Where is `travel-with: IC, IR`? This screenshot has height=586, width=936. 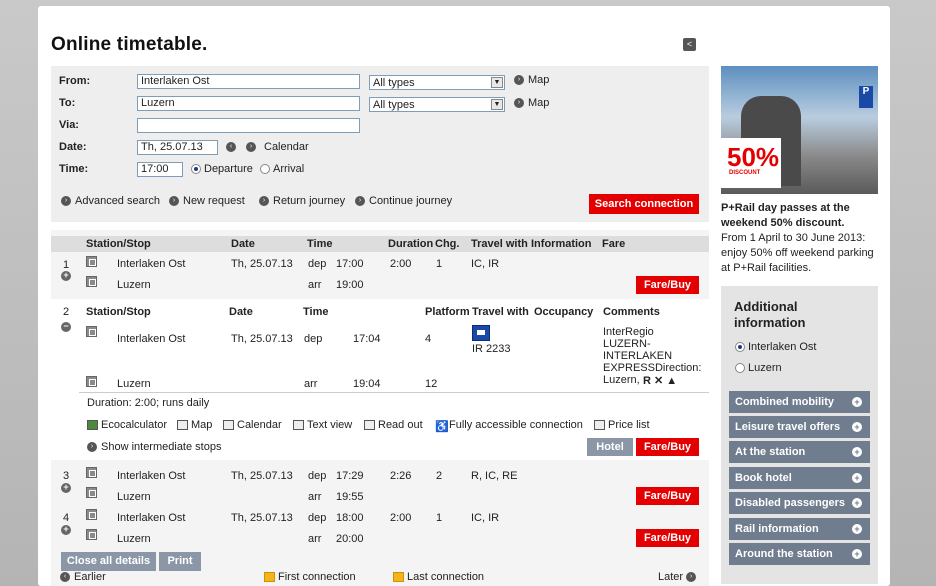 travel-with: IC, IR is located at coordinates (485, 518).